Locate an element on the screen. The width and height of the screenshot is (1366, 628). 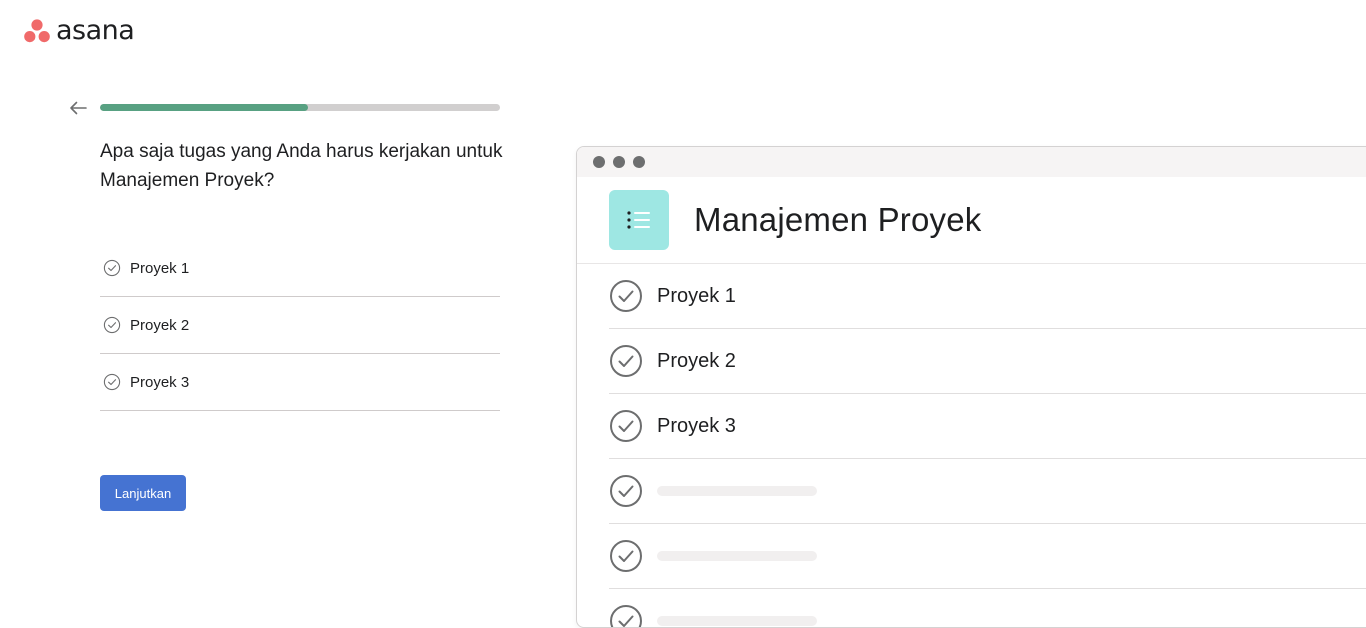
project-header: Manajemen Proyek is located at coordinates (971, 220).